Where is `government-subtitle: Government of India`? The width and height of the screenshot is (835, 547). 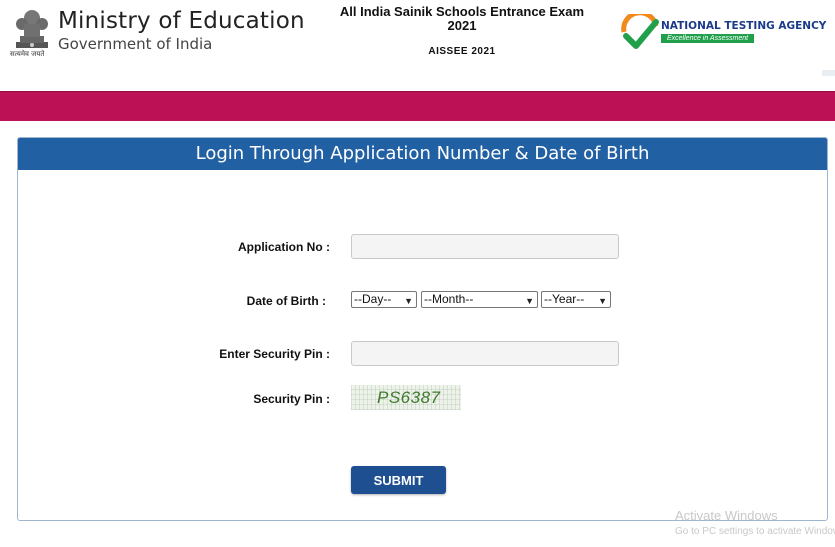 government-subtitle: Government of India is located at coordinates (135, 44).